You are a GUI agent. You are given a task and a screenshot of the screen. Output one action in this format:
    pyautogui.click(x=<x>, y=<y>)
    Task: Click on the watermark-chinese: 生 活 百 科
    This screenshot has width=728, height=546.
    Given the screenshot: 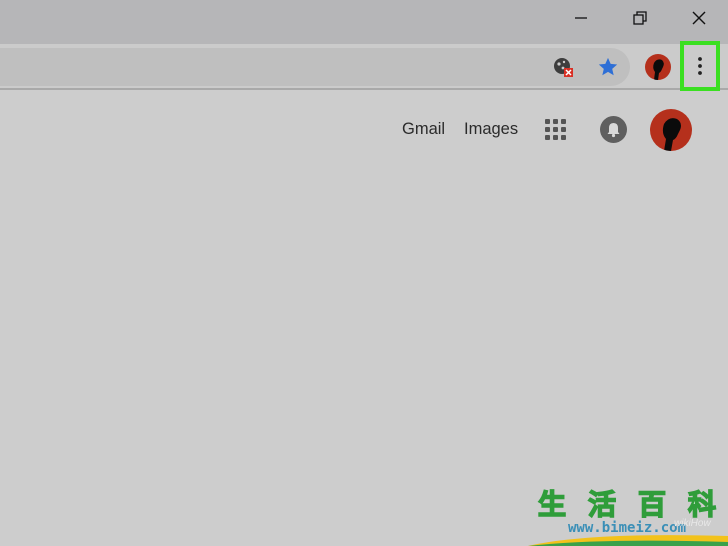 What is the action you would take?
    pyautogui.click(x=627, y=504)
    